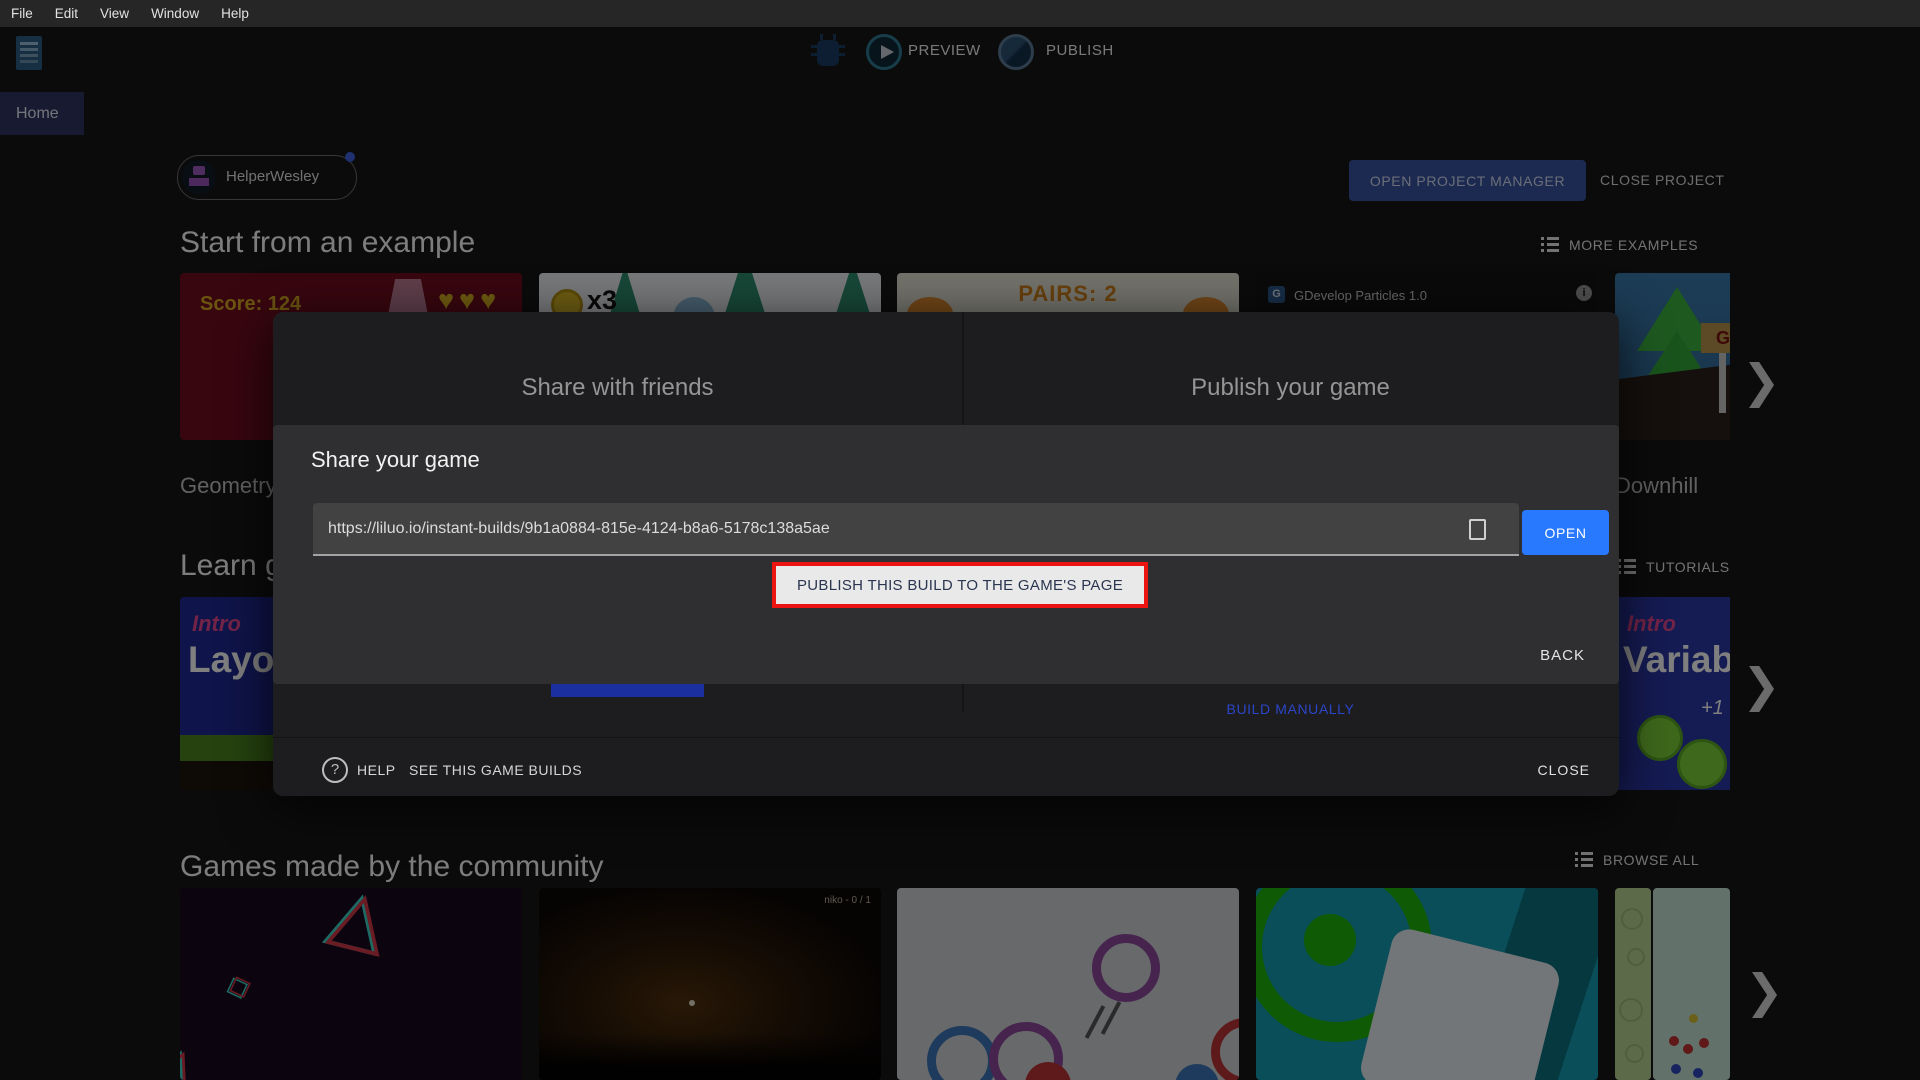  Describe the element at coordinates (335, 770) in the screenshot. I see `help-icon: ?` at that location.